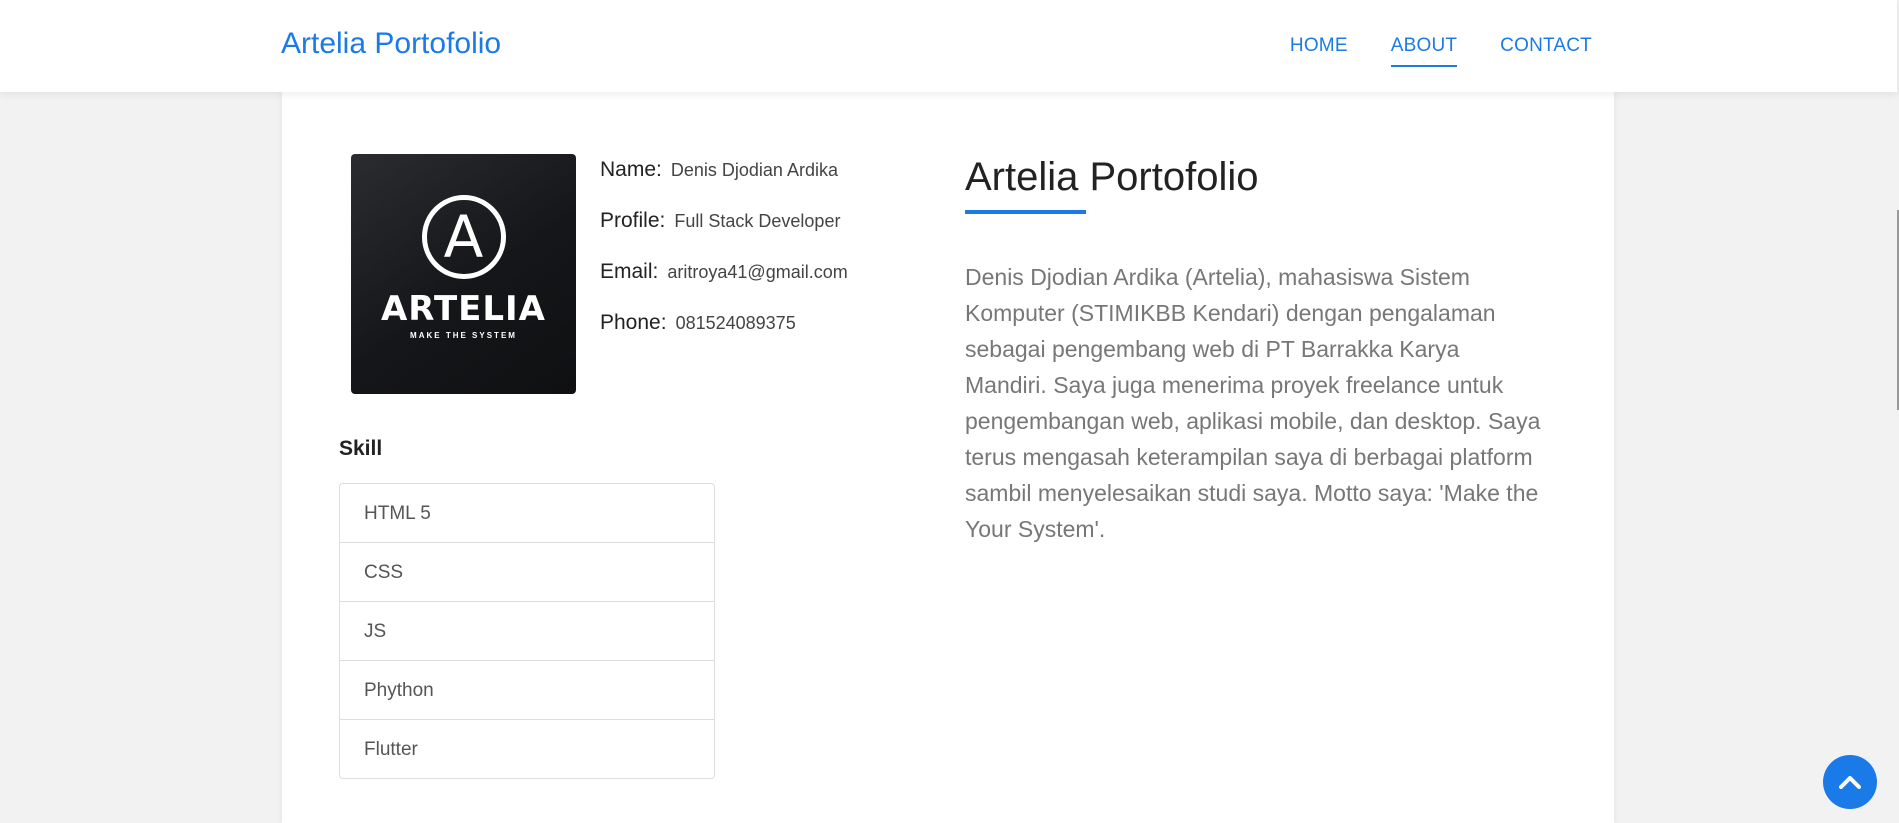  Describe the element at coordinates (757, 272) in the screenshot. I see `info-value: aritroya41@gmail.com` at that location.